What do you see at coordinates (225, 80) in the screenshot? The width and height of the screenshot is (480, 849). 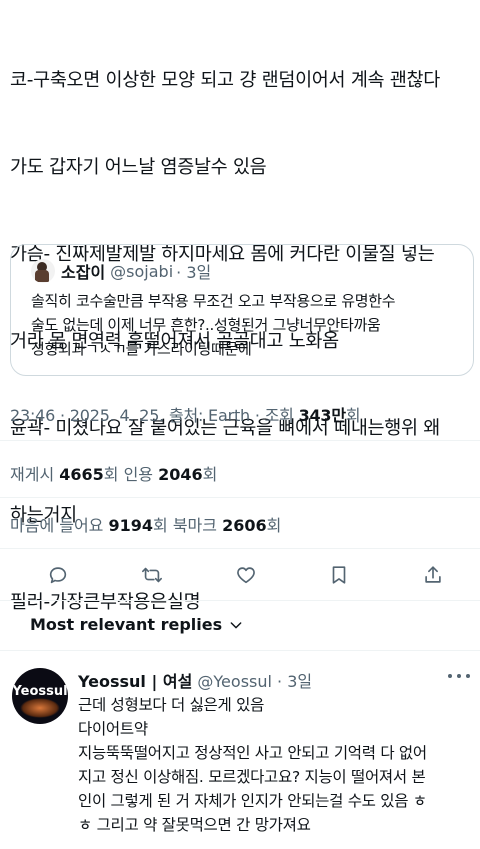 I see `tweet-line: 코-구축오면 이상한 모양 되고 걍 랜덤이어서 계속 괜찮다` at bounding box center [225, 80].